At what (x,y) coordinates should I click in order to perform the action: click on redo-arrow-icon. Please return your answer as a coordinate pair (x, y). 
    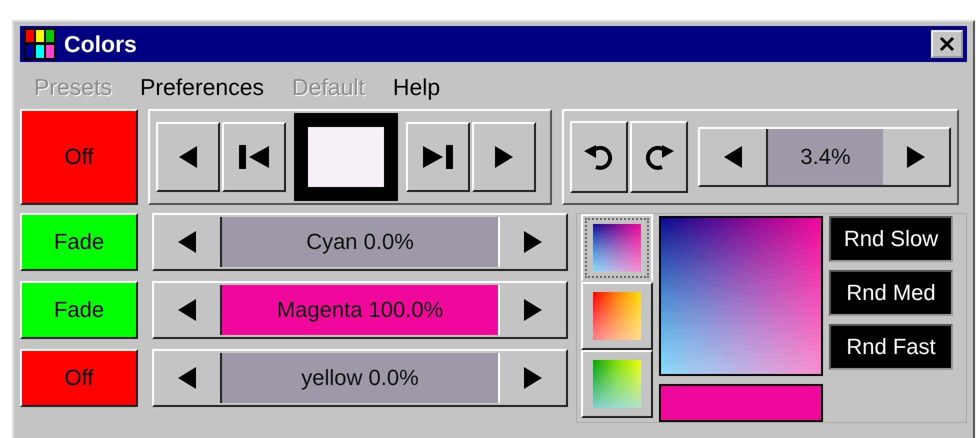
    Looking at the image, I should click on (659, 157).